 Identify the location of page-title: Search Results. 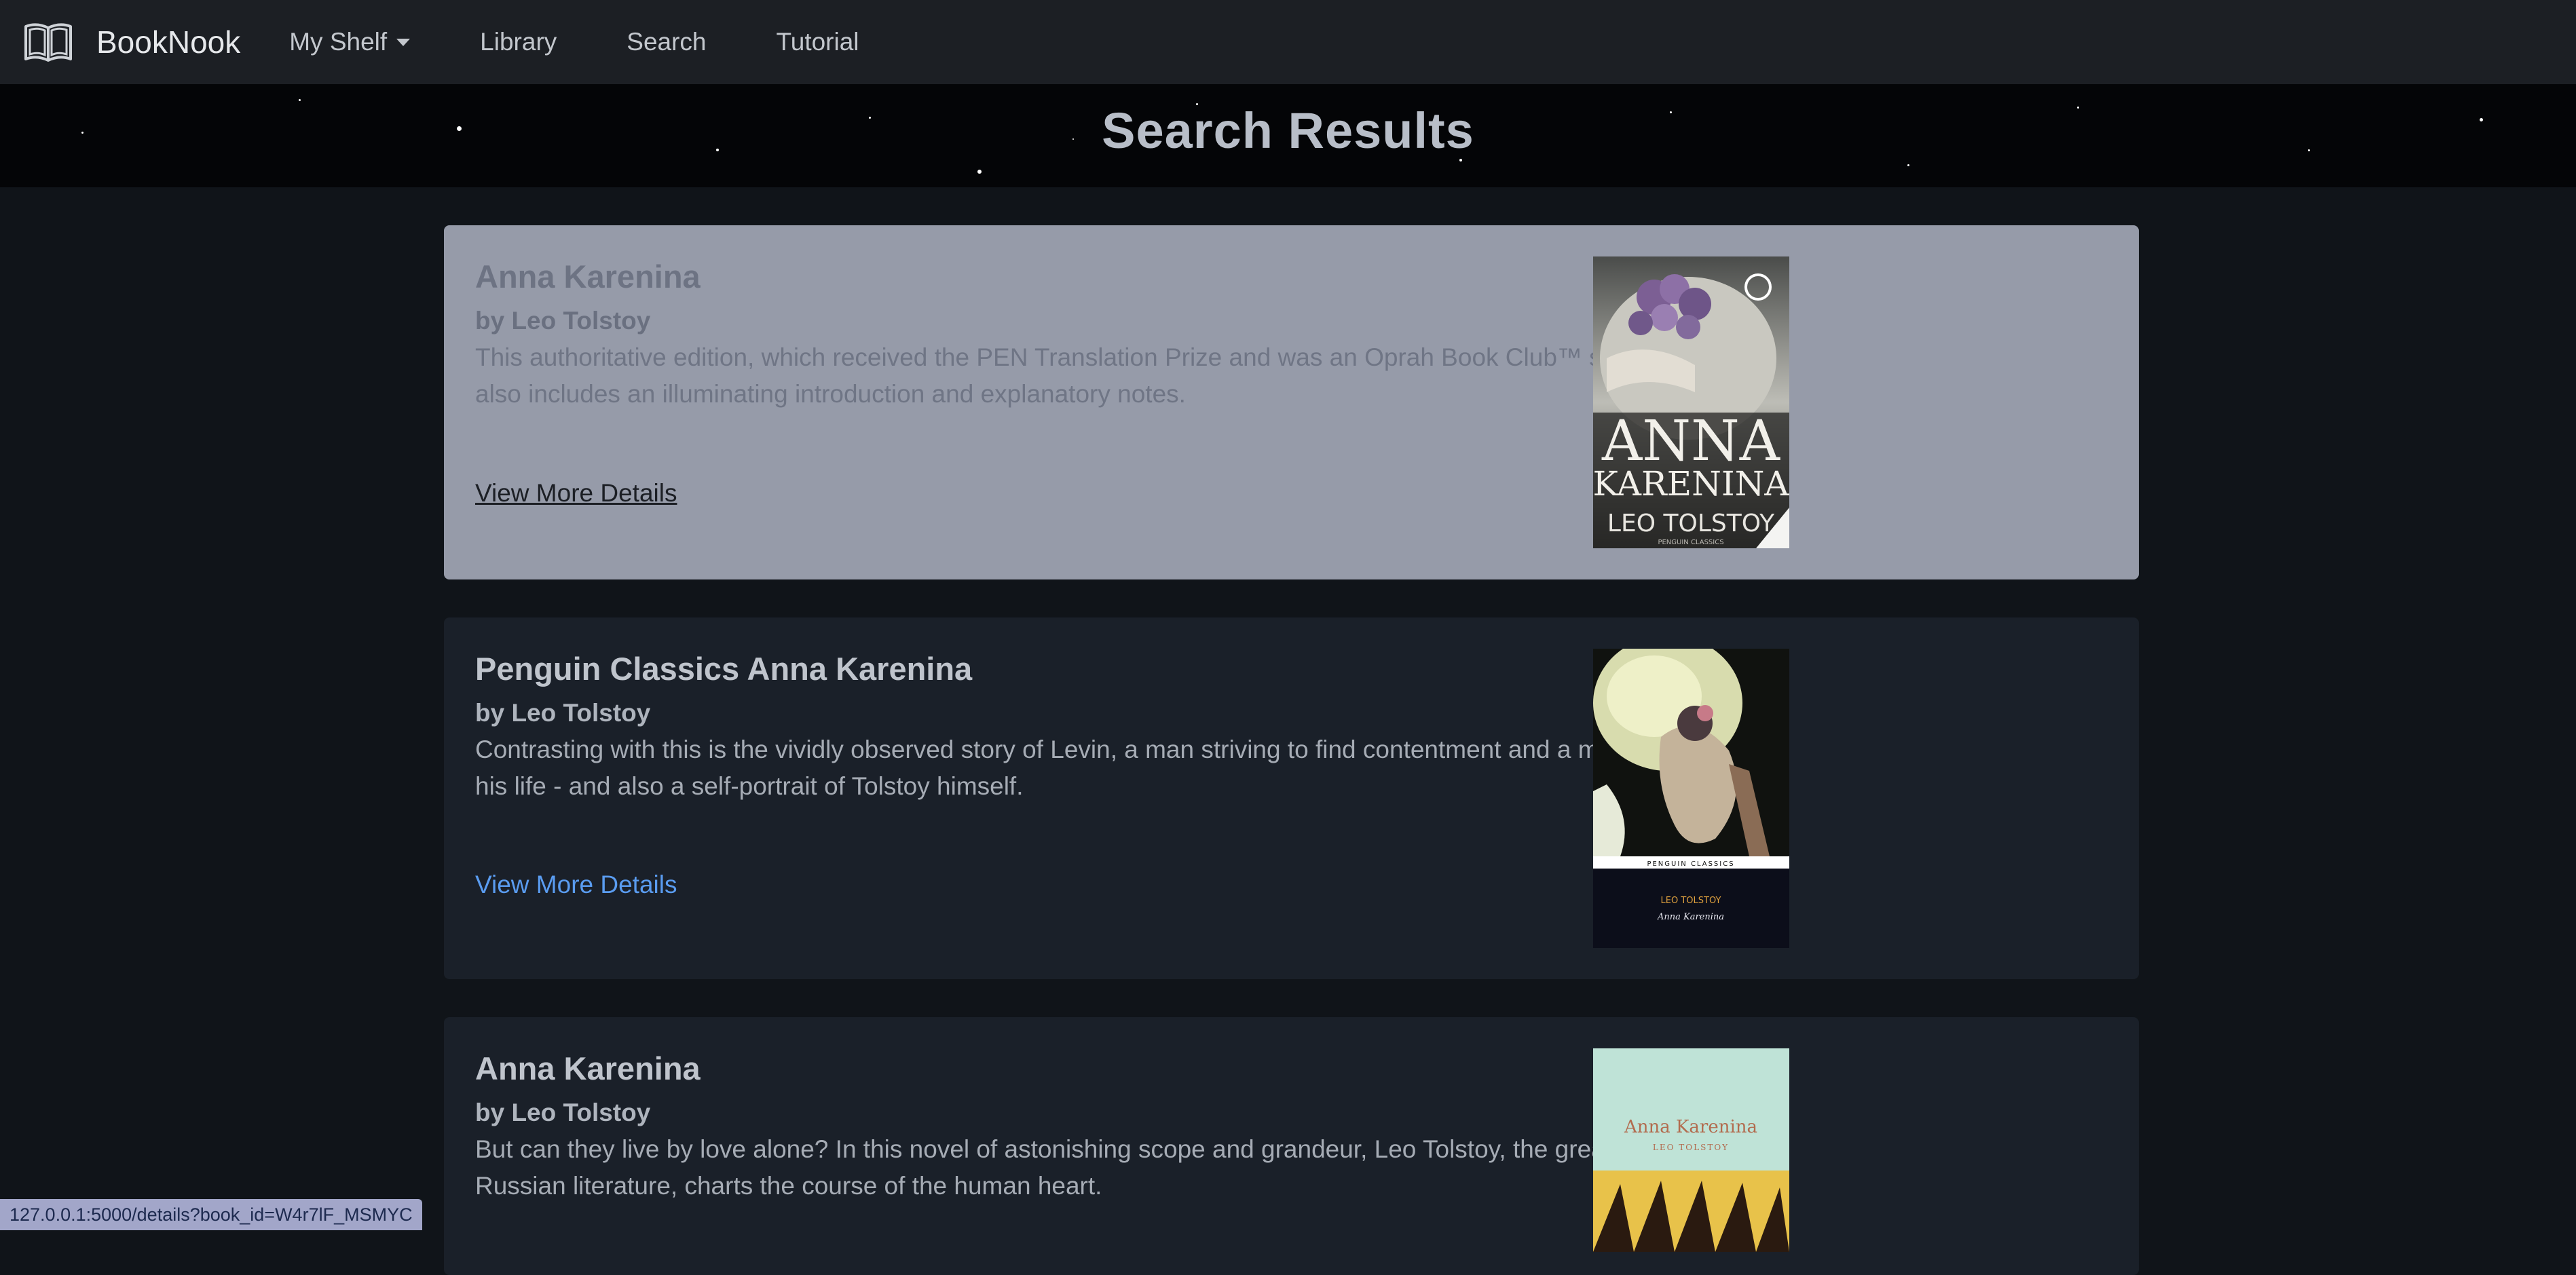
(1288, 130).